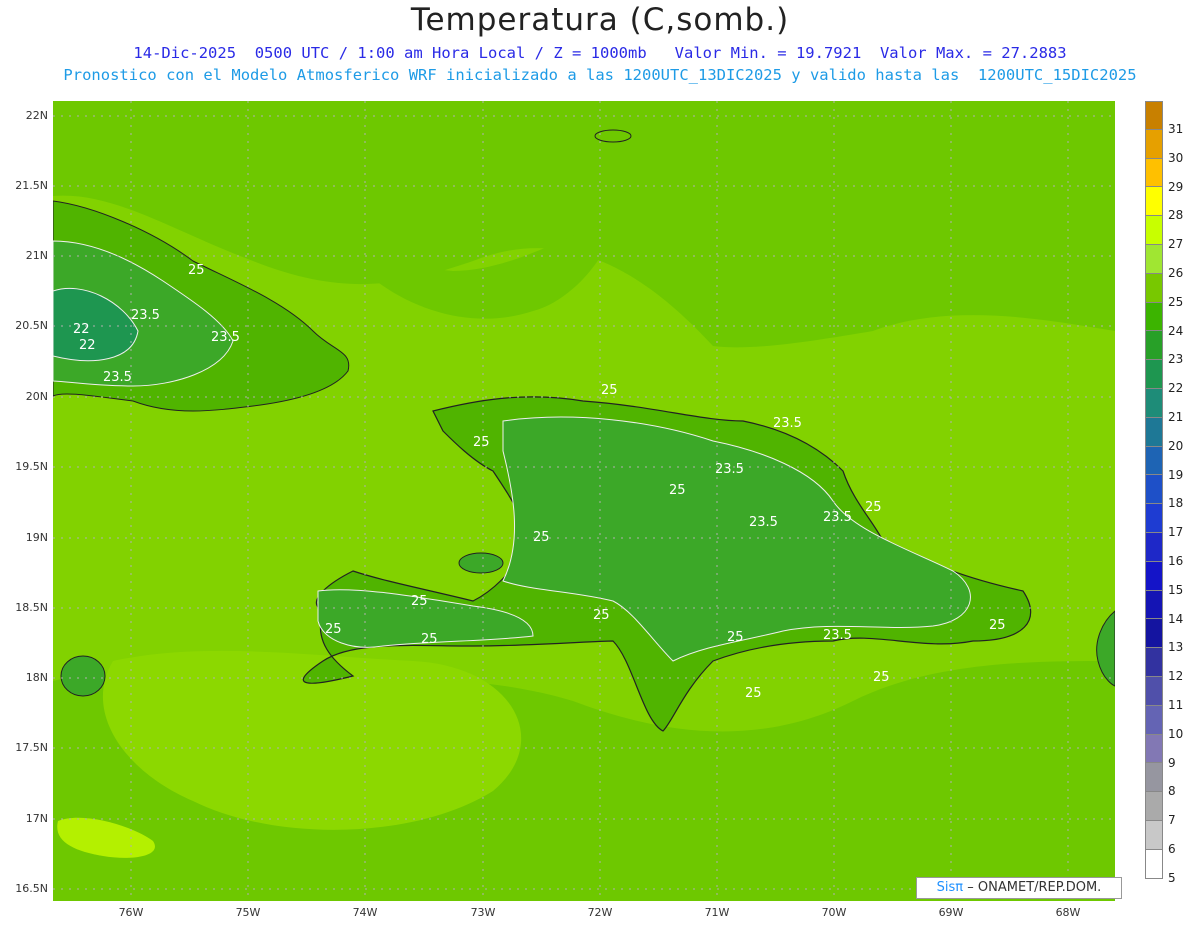 The width and height of the screenshot is (1200, 927). I want to click on colorbar-level-label: 14, so click(1176, 618).